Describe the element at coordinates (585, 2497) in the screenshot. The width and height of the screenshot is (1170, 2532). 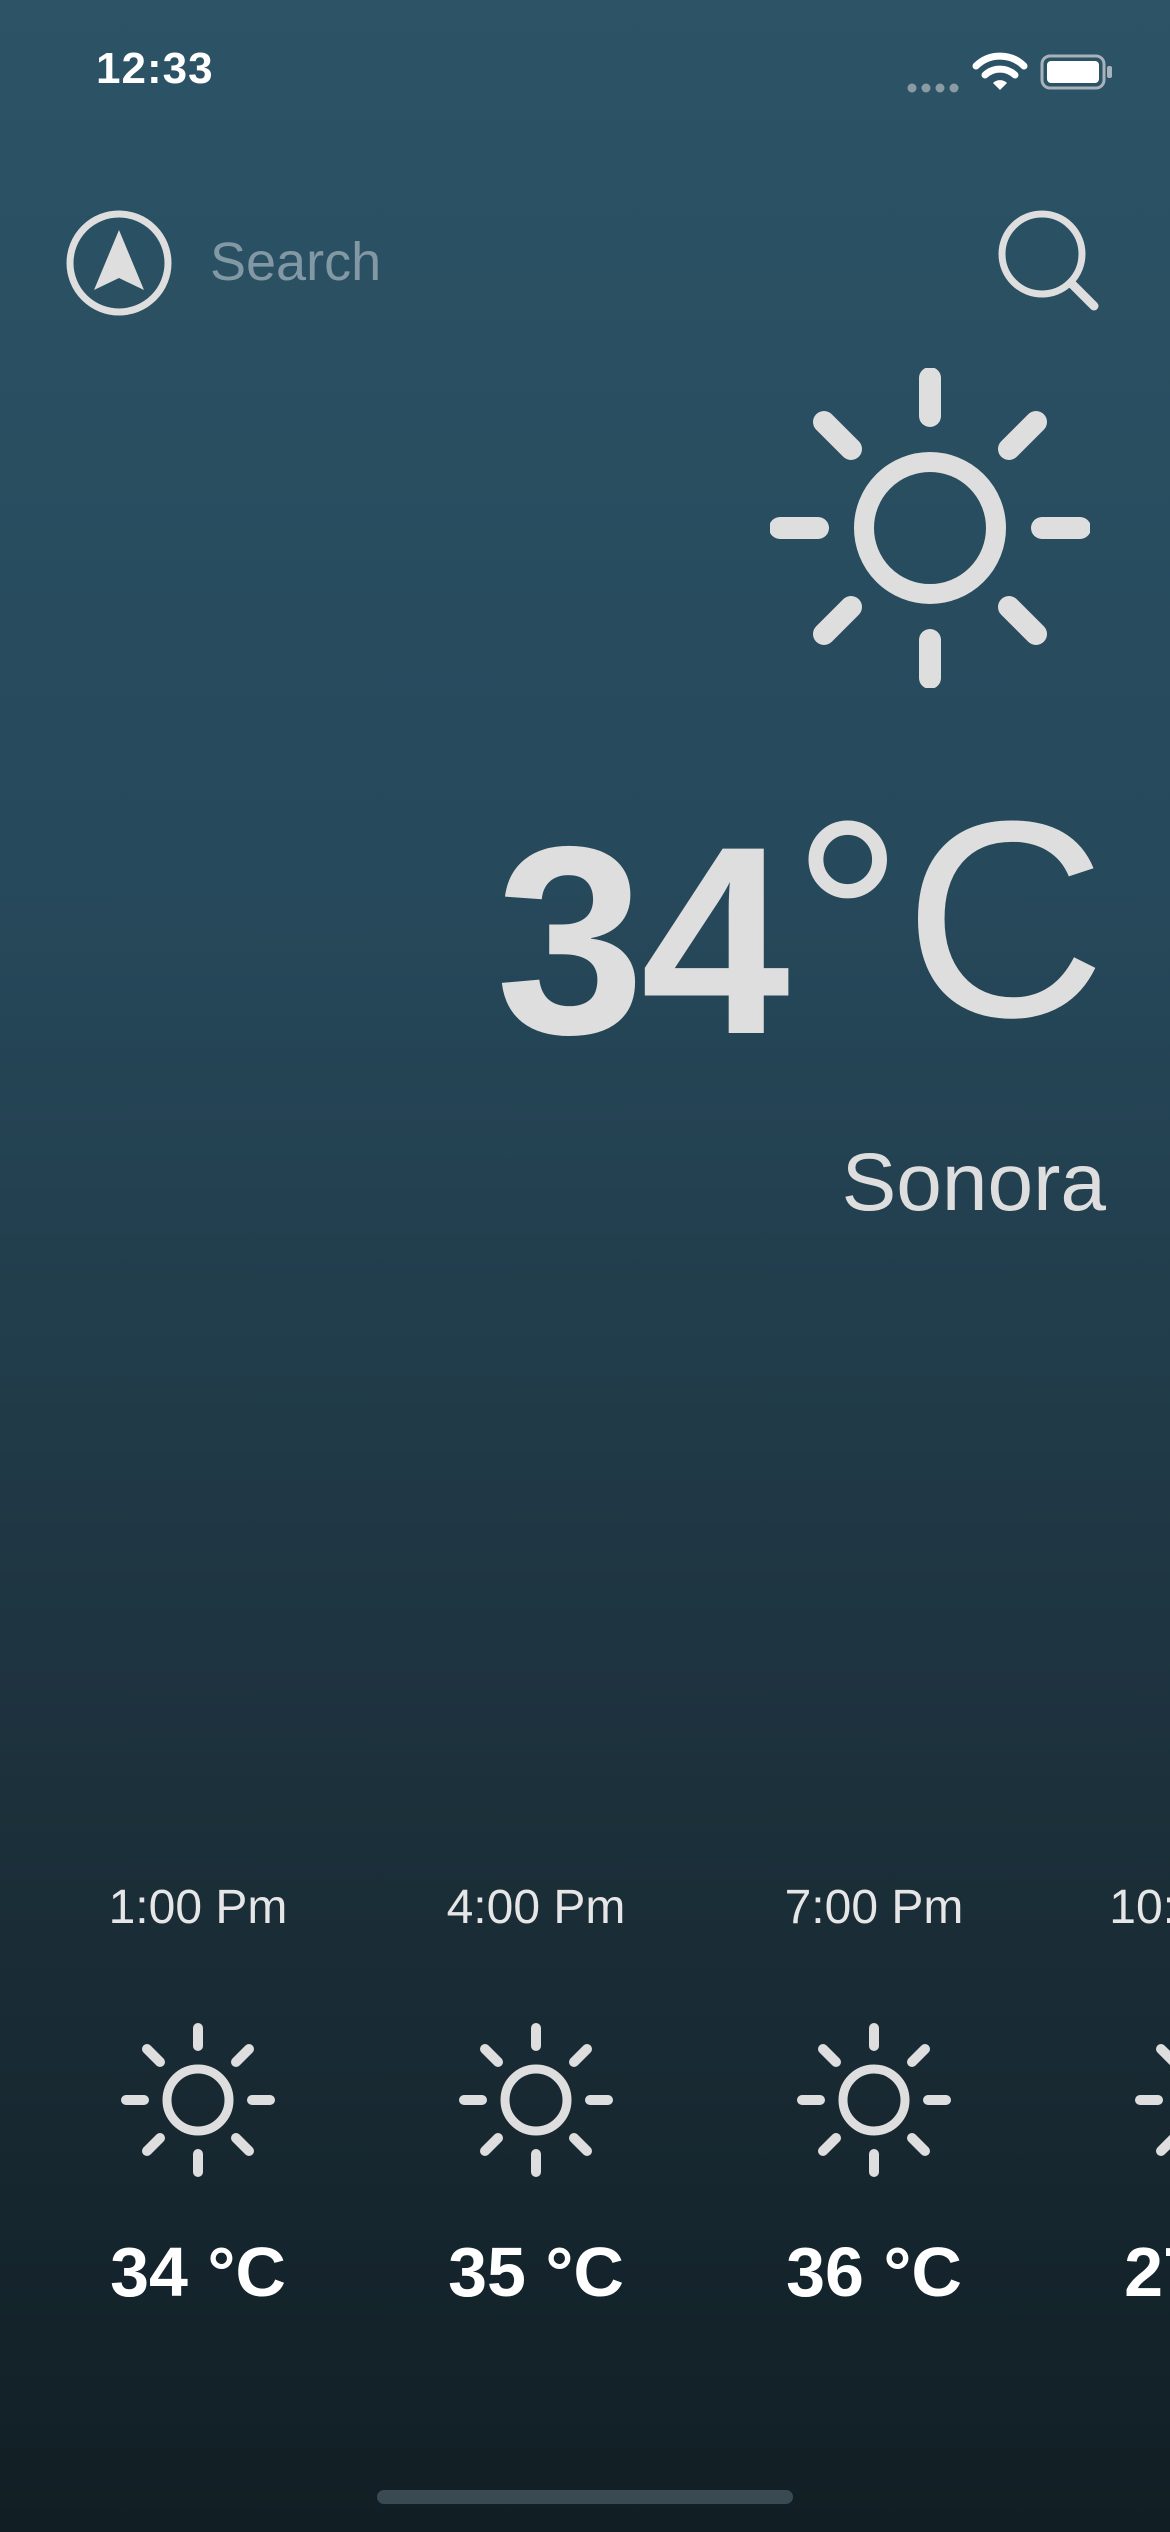
I see `home-indicator` at that location.